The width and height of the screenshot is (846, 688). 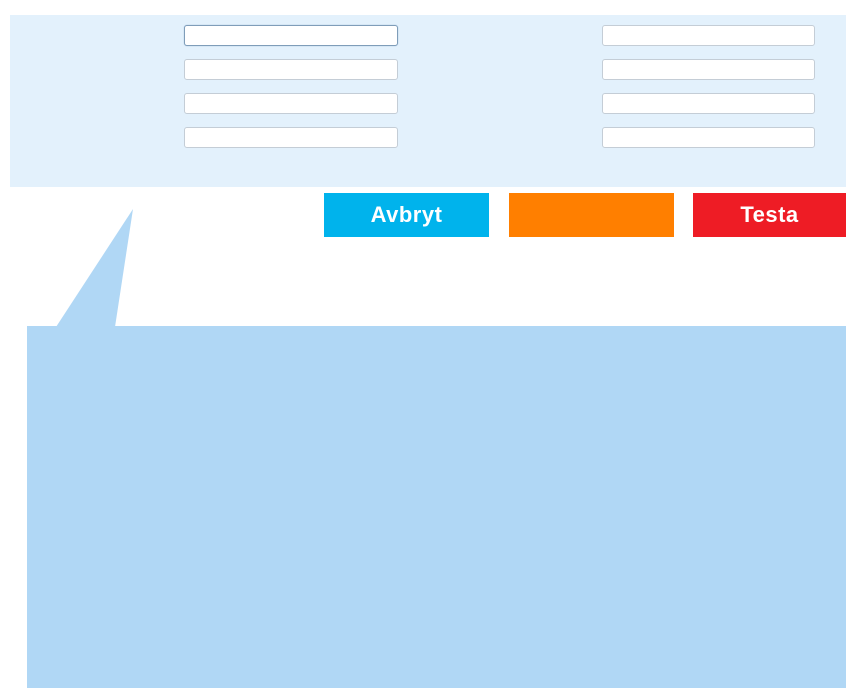 I want to click on test-button: Testa, so click(x=769, y=215).